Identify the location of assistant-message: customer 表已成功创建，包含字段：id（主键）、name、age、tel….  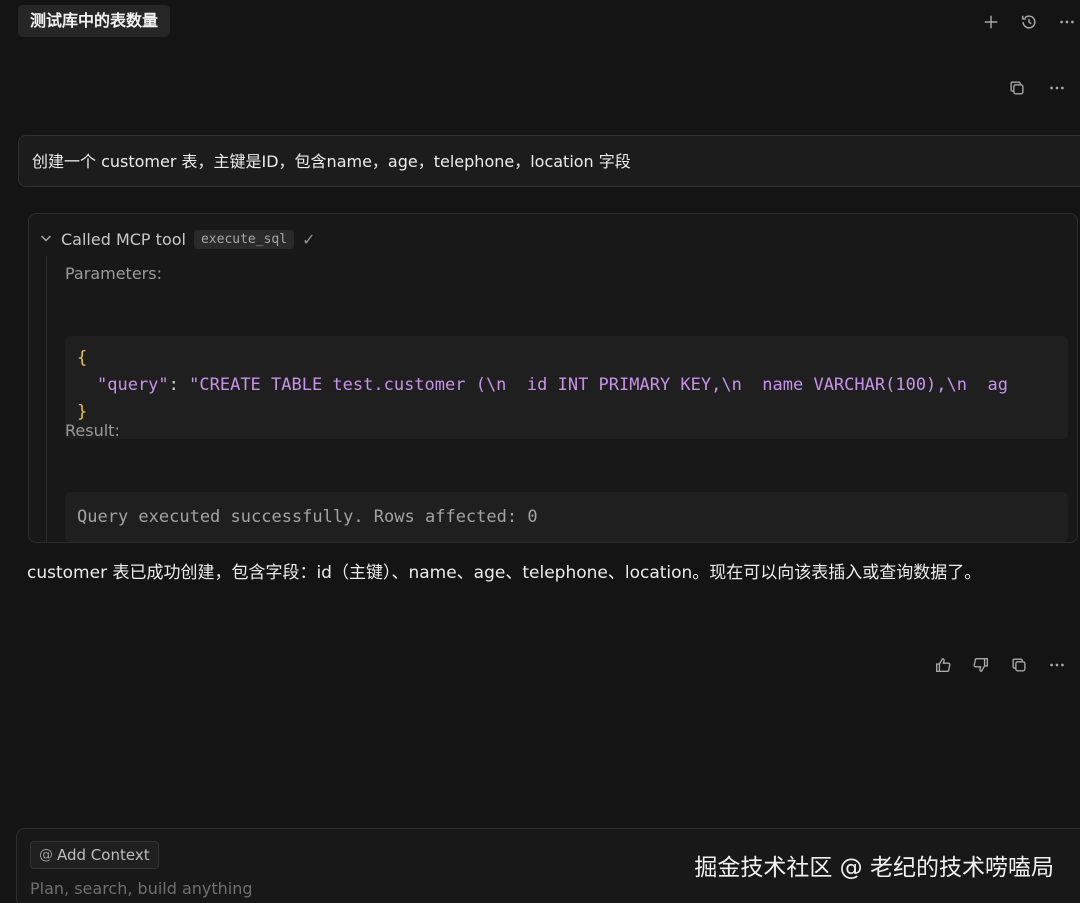
(504, 573).